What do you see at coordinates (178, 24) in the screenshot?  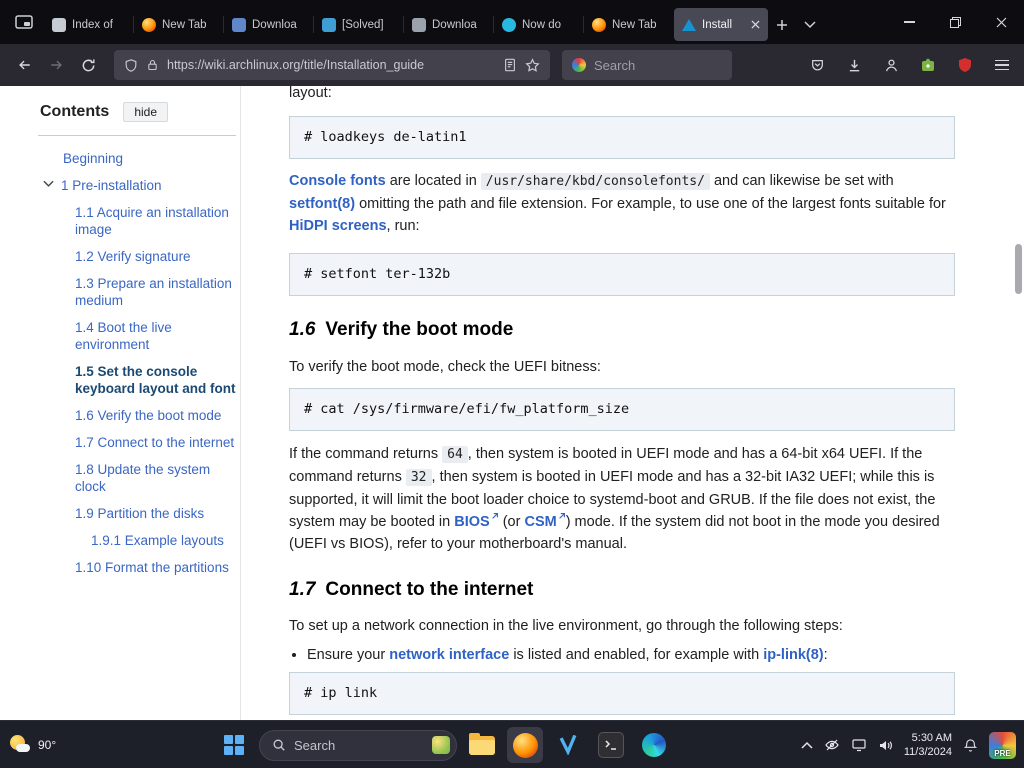 I see `tab-new-tab-1: New Tab` at bounding box center [178, 24].